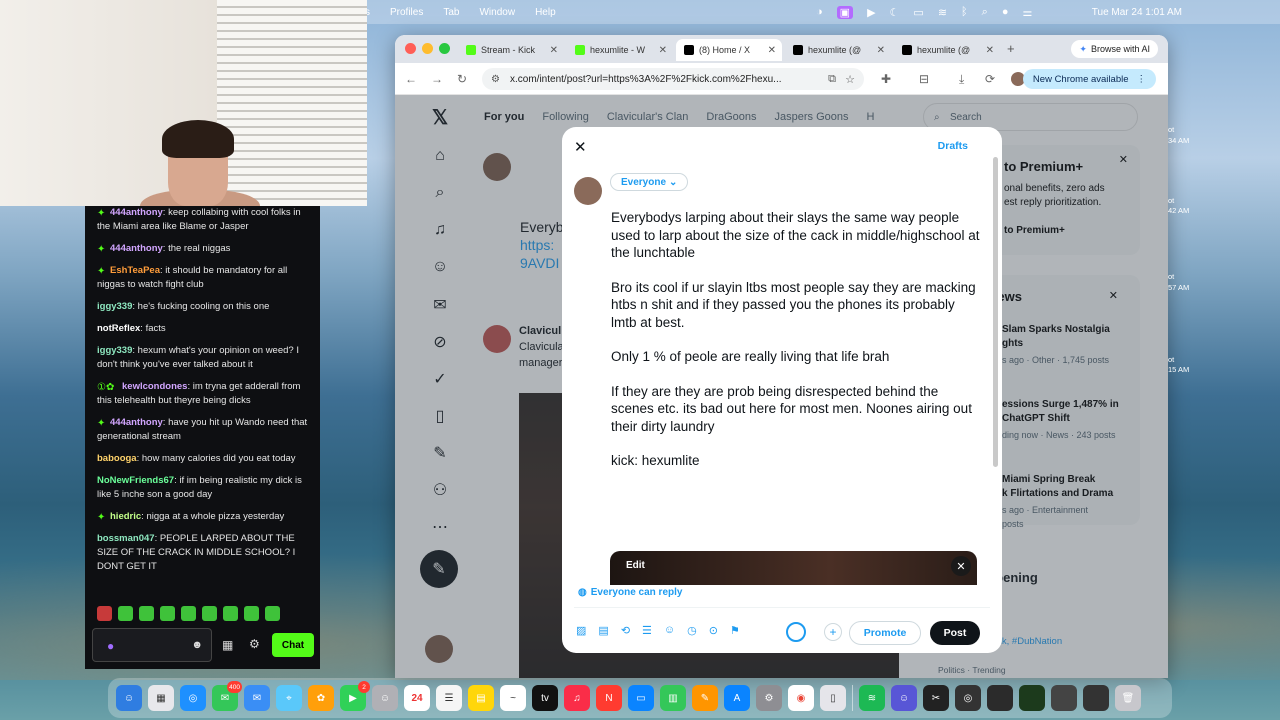 The image size is (1280, 720). I want to click on chrome-icon: ◉, so click(801, 698).